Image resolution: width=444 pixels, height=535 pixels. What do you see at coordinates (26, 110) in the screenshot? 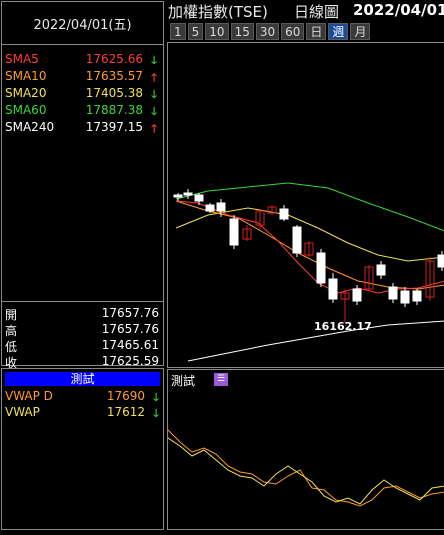
I see `ma-label: SMA60` at bounding box center [26, 110].